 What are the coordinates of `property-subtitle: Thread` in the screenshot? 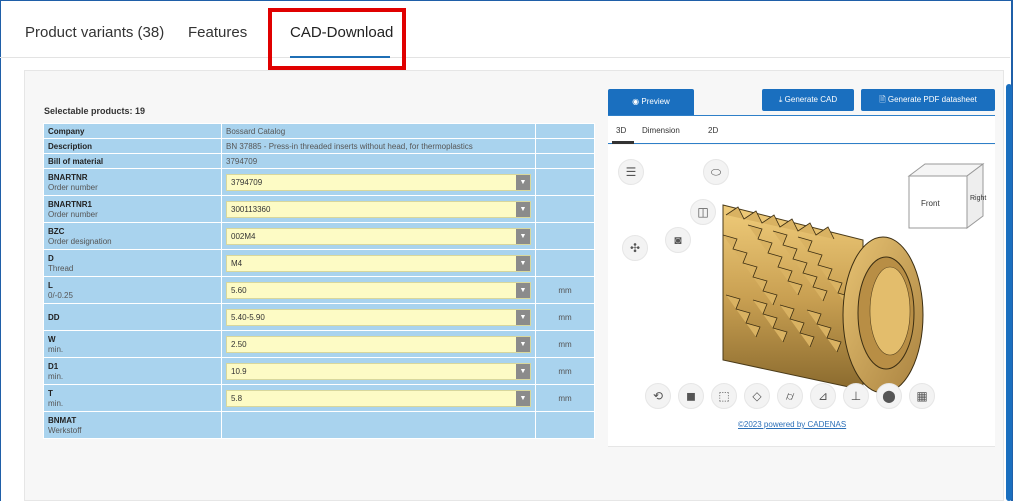 It's located at (61, 268).